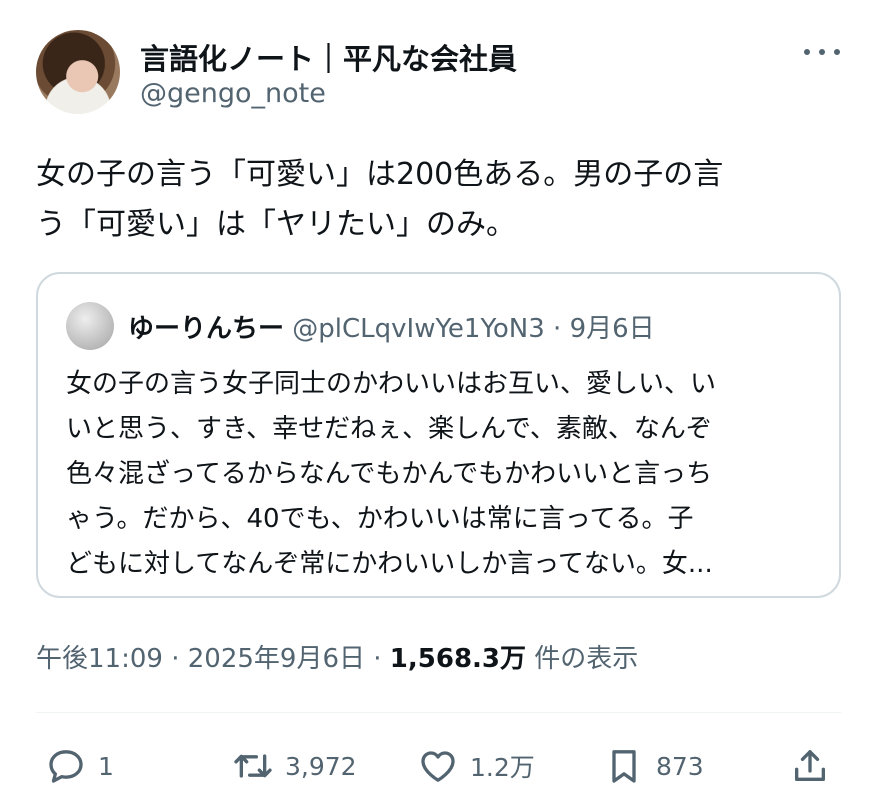  What do you see at coordinates (321, 766) in the screenshot?
I see `repost-count: 3,972` at bounding box center [321, 766].